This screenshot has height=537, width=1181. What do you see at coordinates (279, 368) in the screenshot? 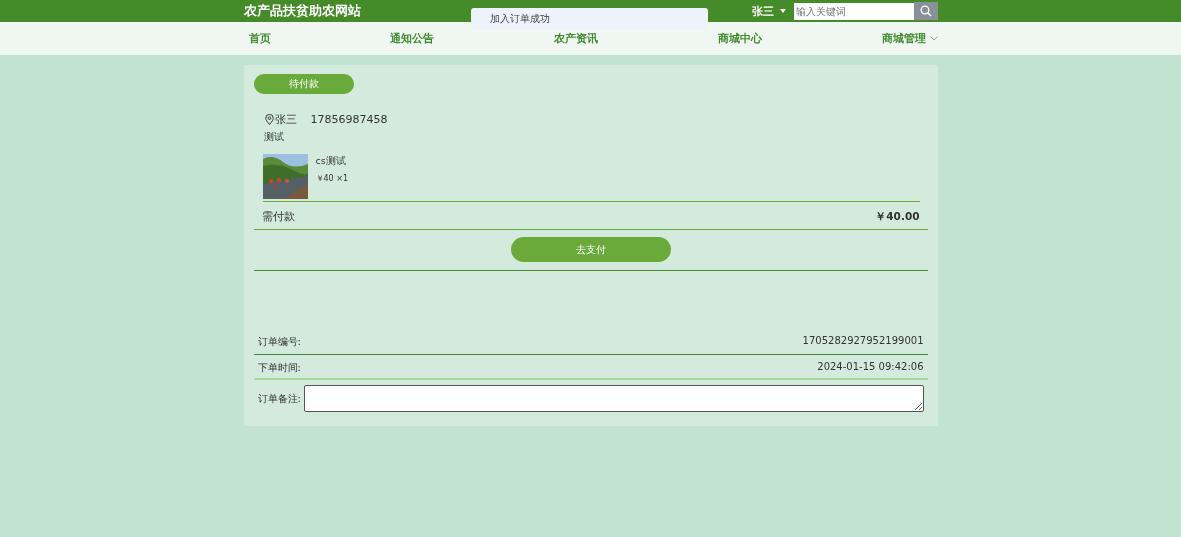
I see `info-label: 下单时间:` at bounding box center [279, 368].